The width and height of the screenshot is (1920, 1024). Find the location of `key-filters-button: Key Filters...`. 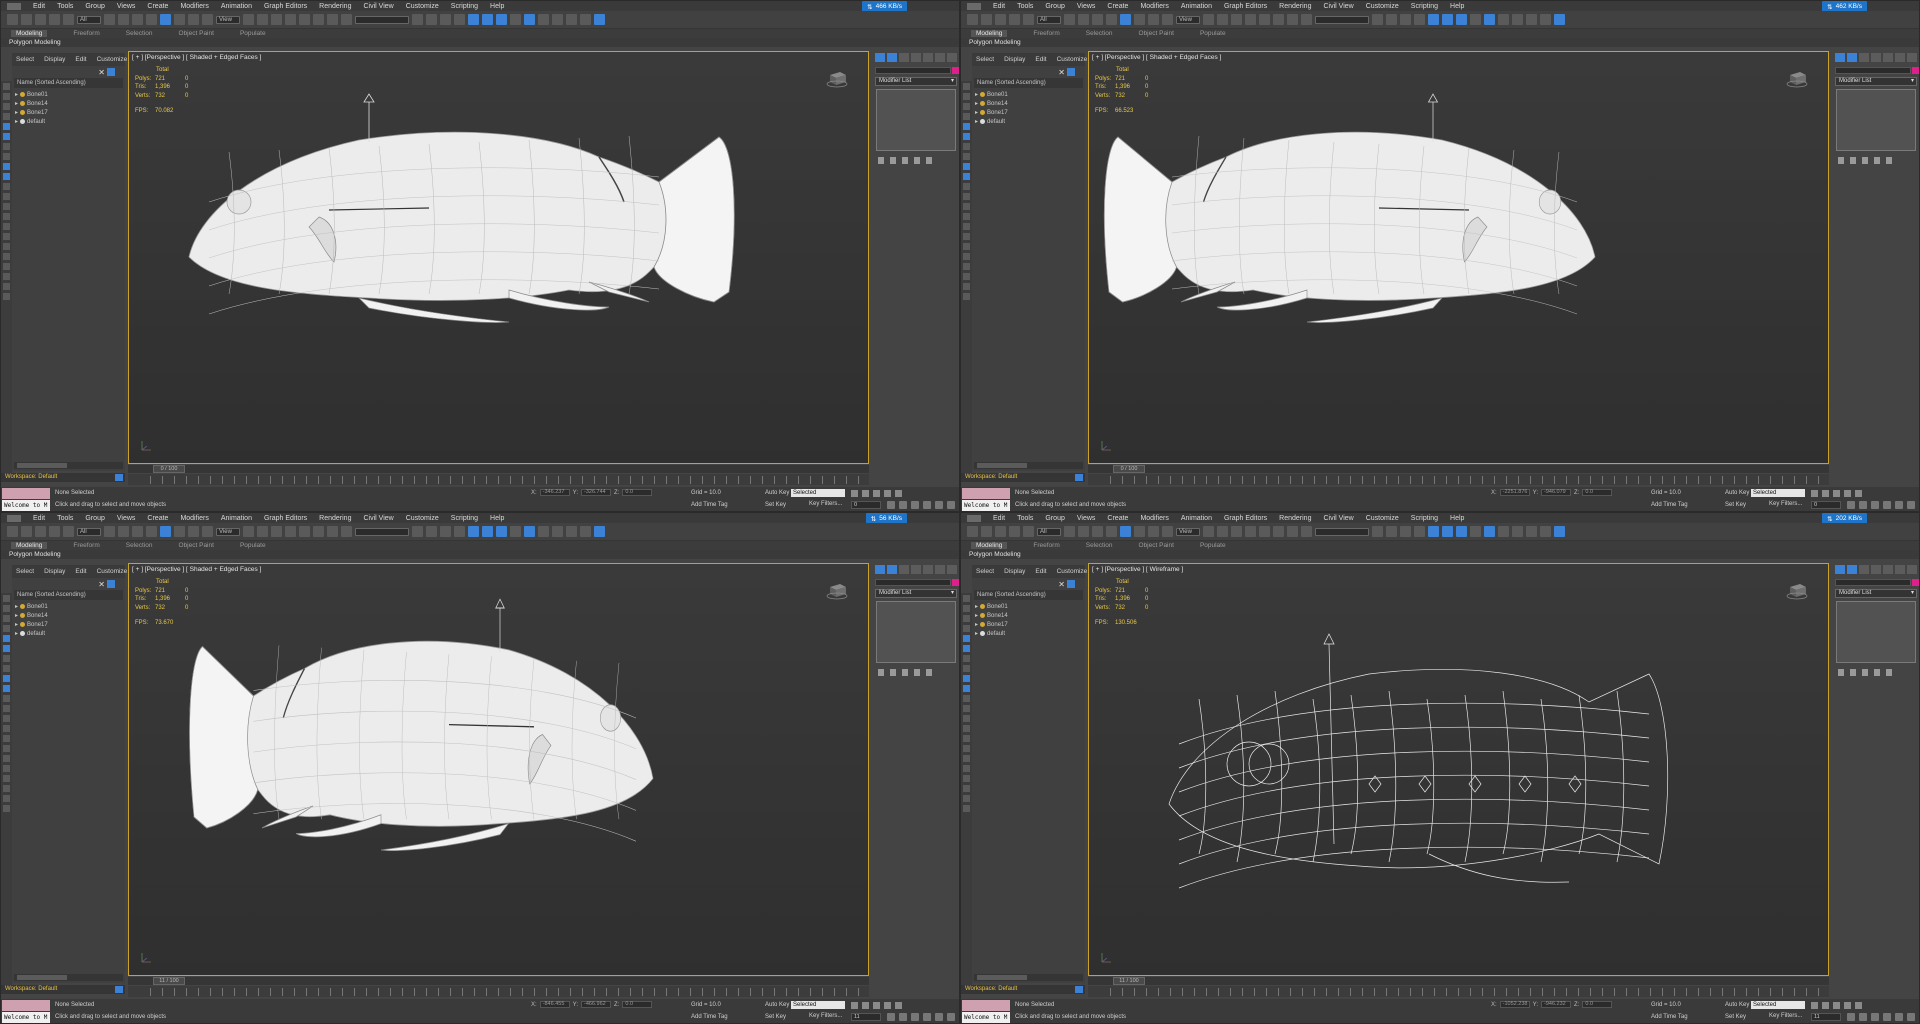

key-filters-button: Key Filters... is located at coordinates (825, 1016).